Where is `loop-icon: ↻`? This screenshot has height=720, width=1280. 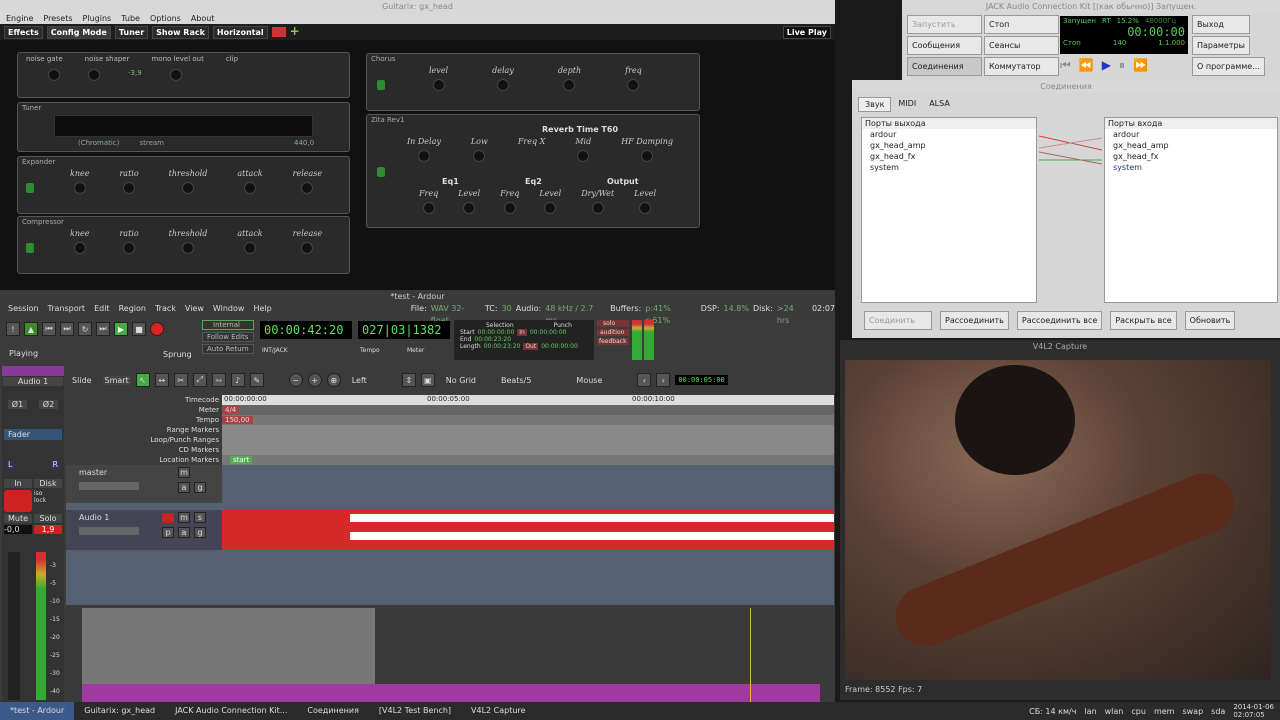
loop-icon: ↻ is located at coordinates (85, 329).